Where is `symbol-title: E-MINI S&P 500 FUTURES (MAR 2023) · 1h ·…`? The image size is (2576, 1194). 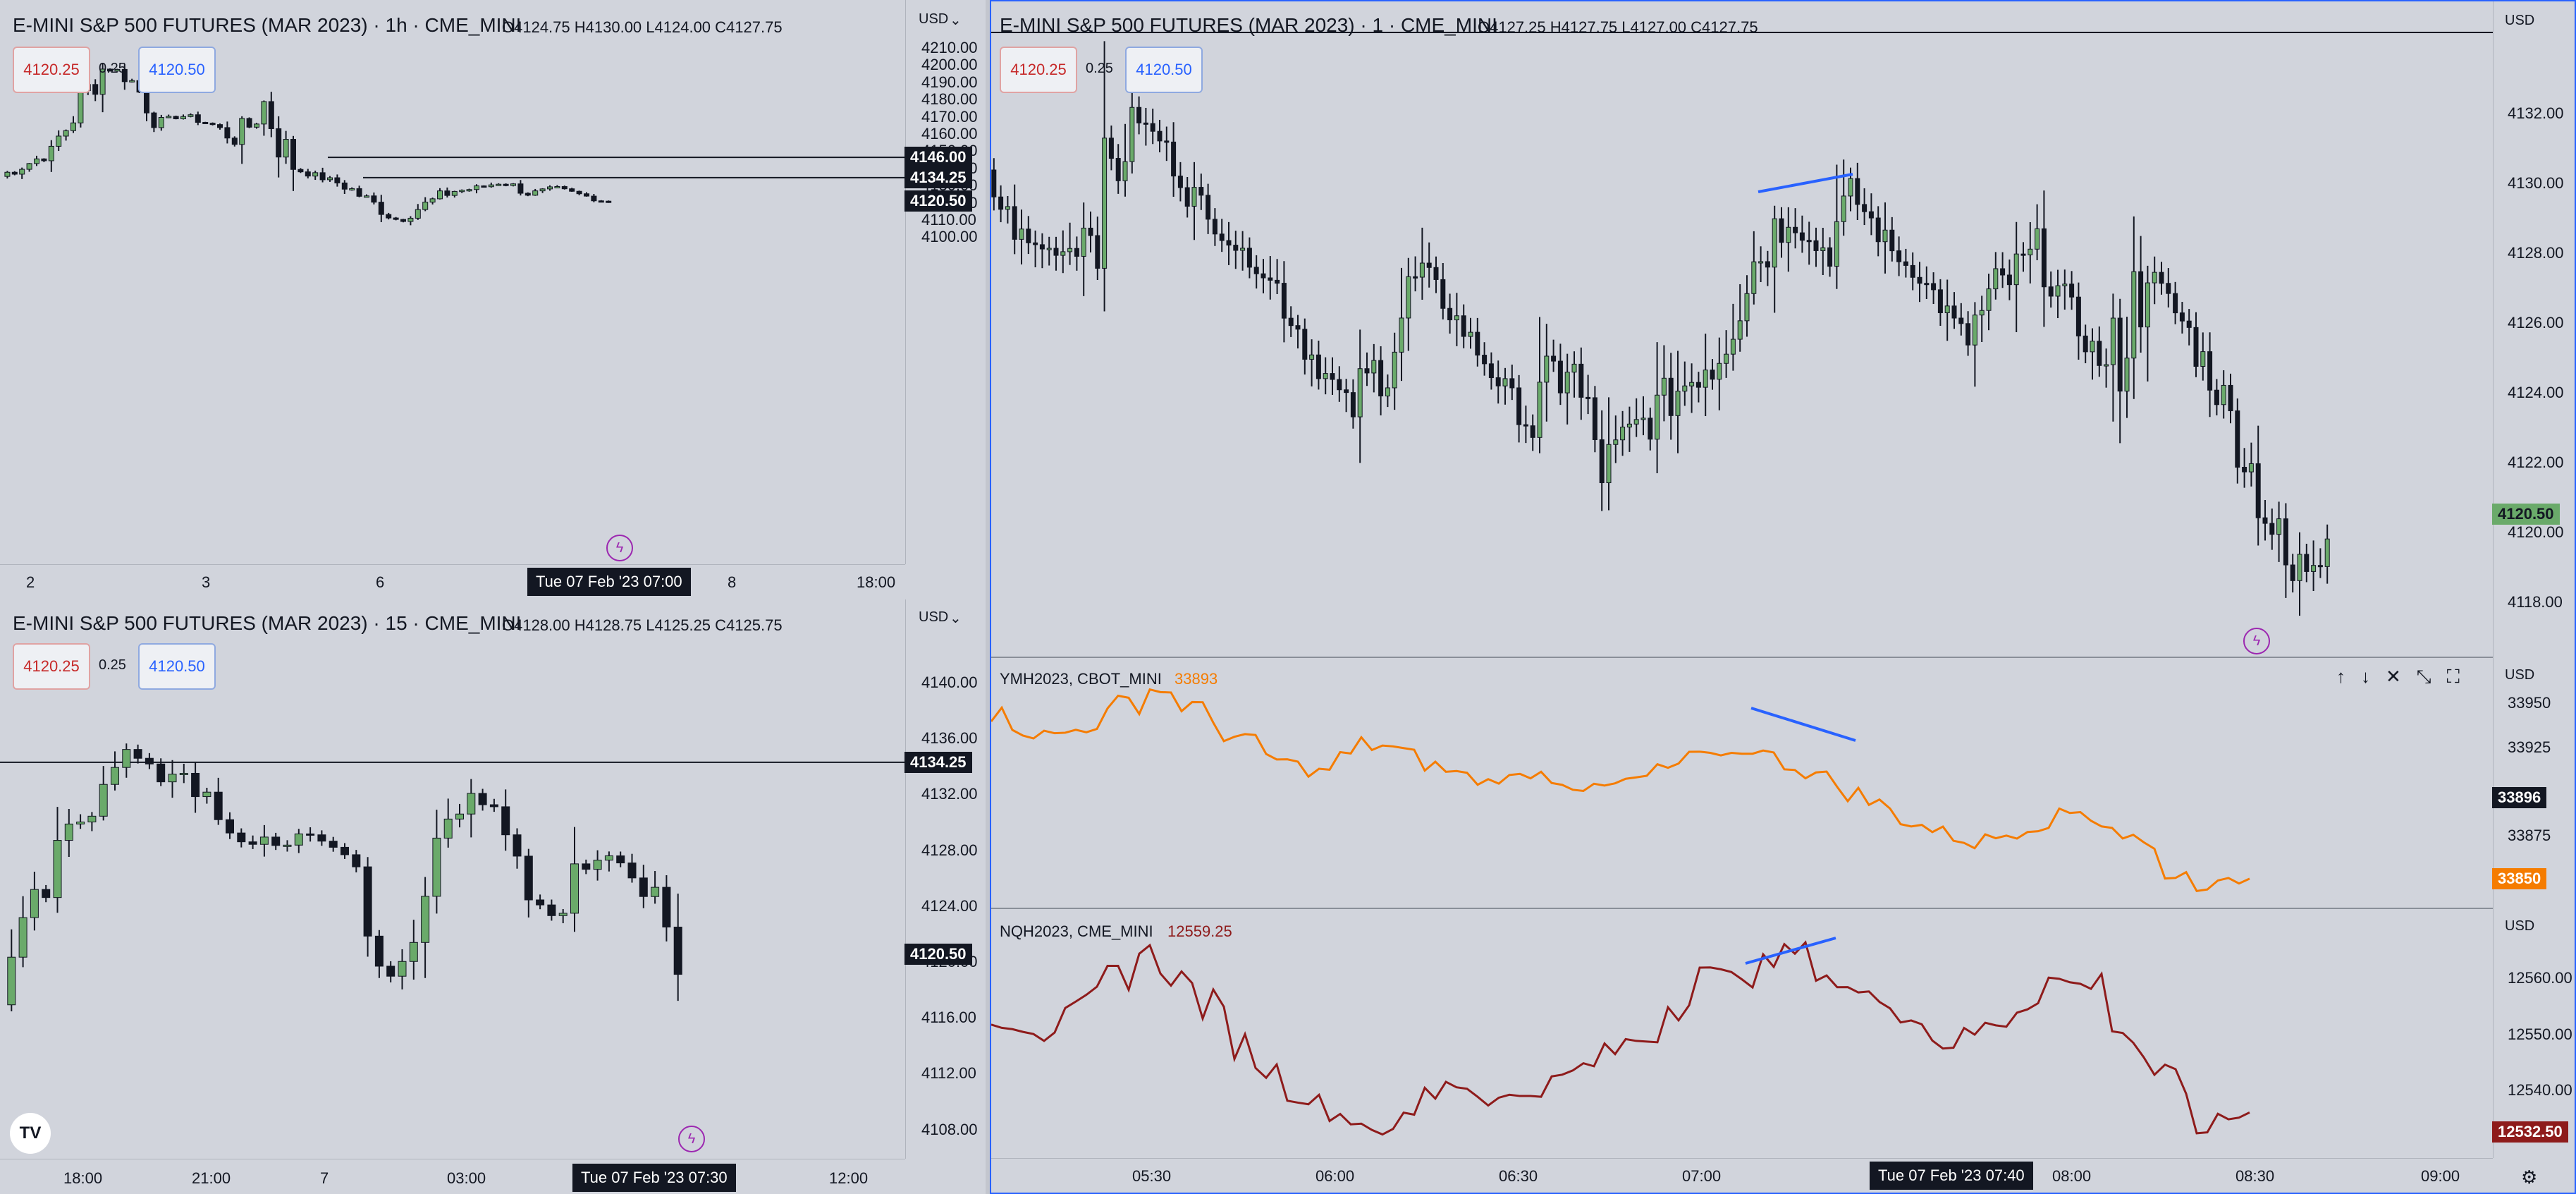
symbol-title: E-MINI S&P 500 FUTURES (MAR 2023) · 1h ·… is located at coordinates (267, 26).